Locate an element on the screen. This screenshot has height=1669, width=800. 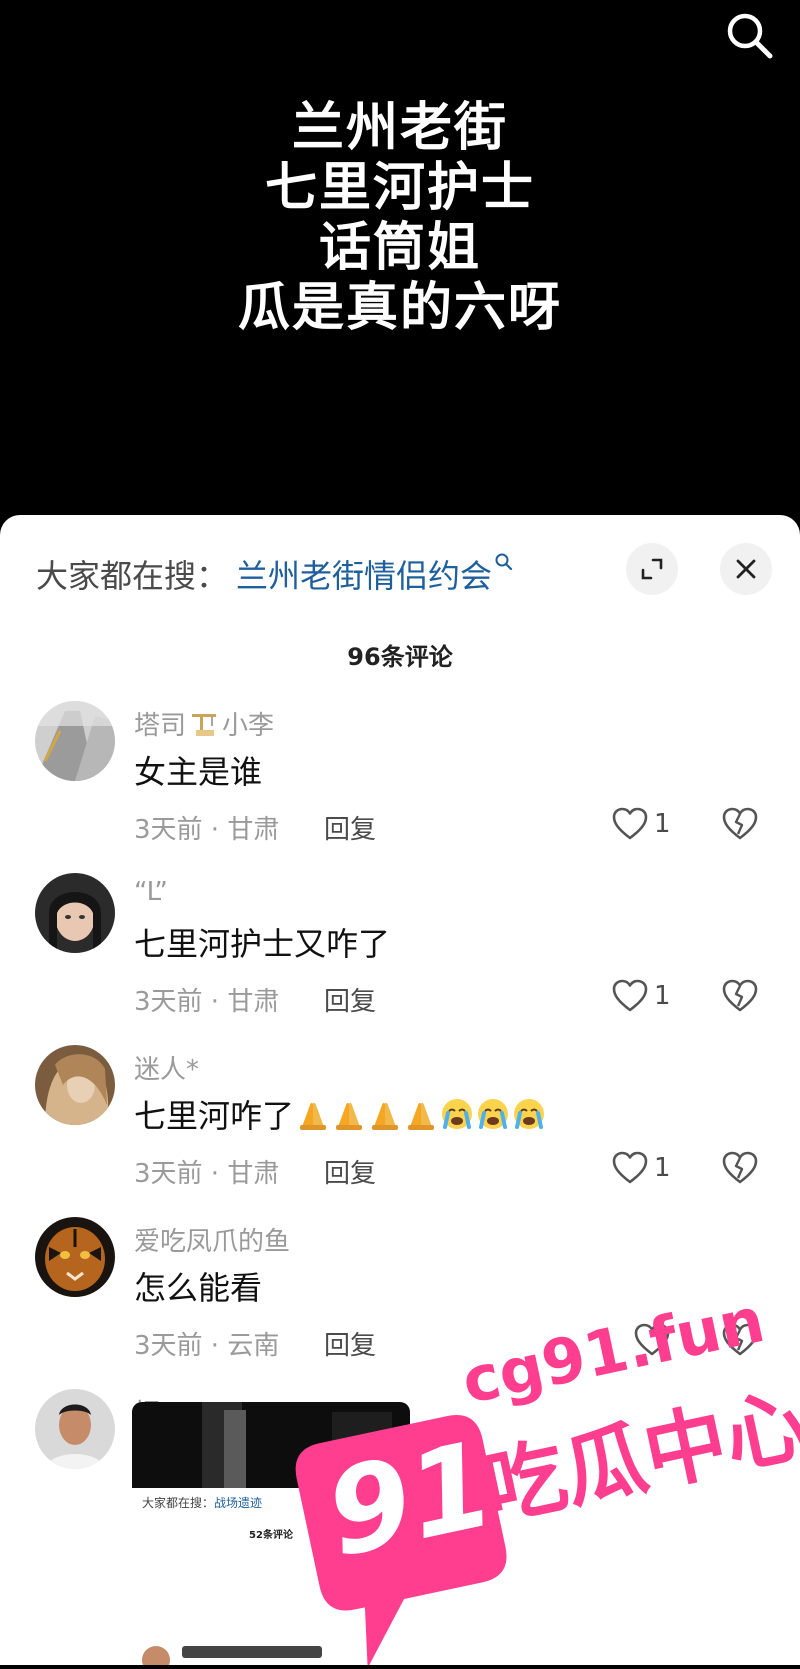
comment-text: 怎么能看 is located at coordinates (198, 1288).